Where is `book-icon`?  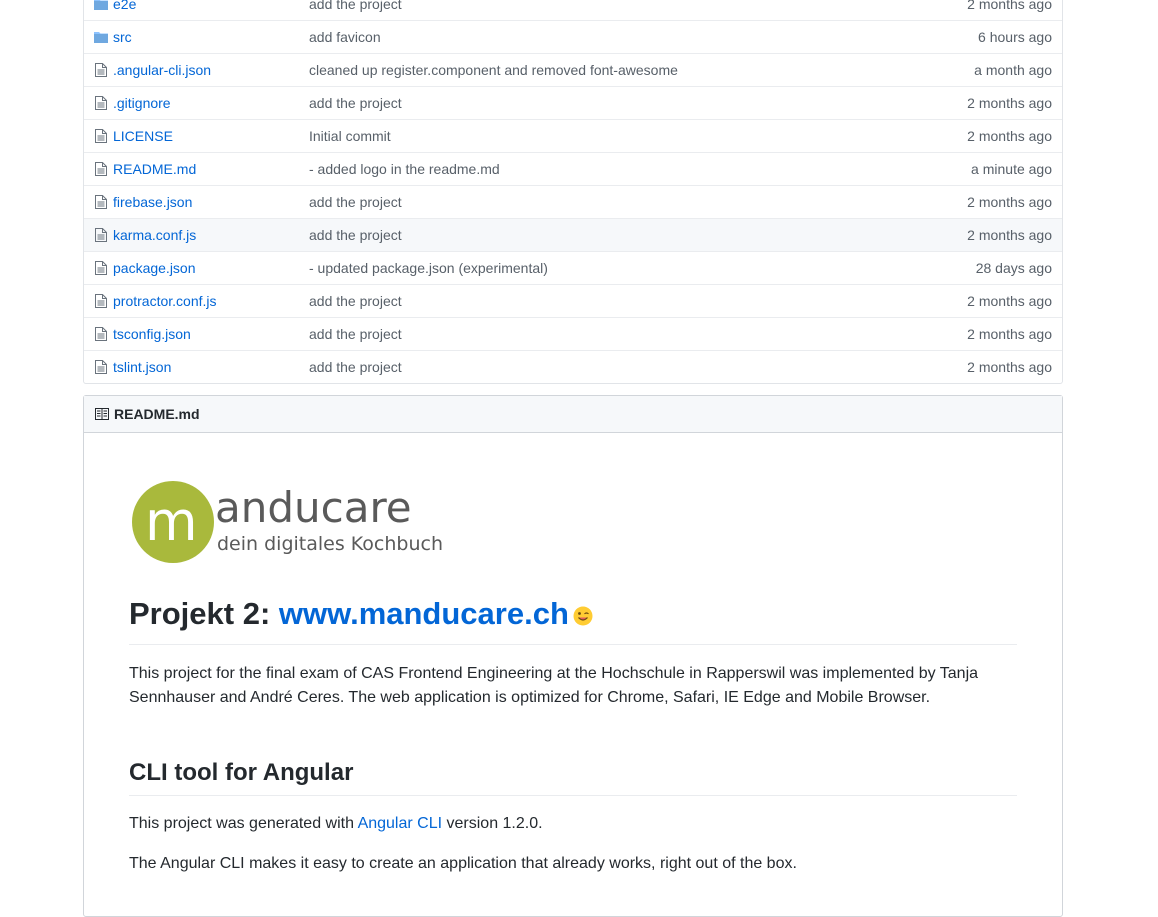
book-icon is located at coordinates (102, 414).